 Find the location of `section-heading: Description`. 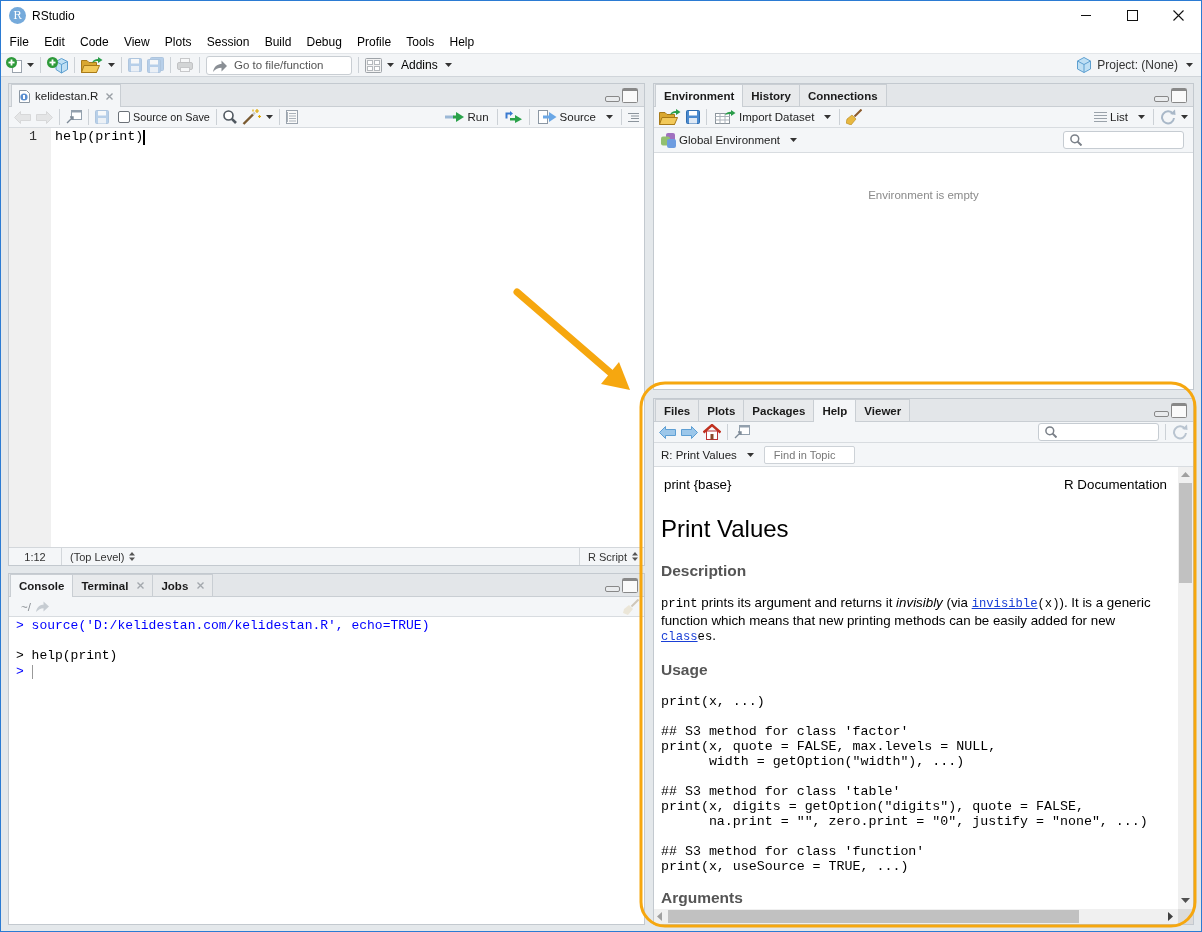

section-heading: Description is located at coordinates (704, 570).